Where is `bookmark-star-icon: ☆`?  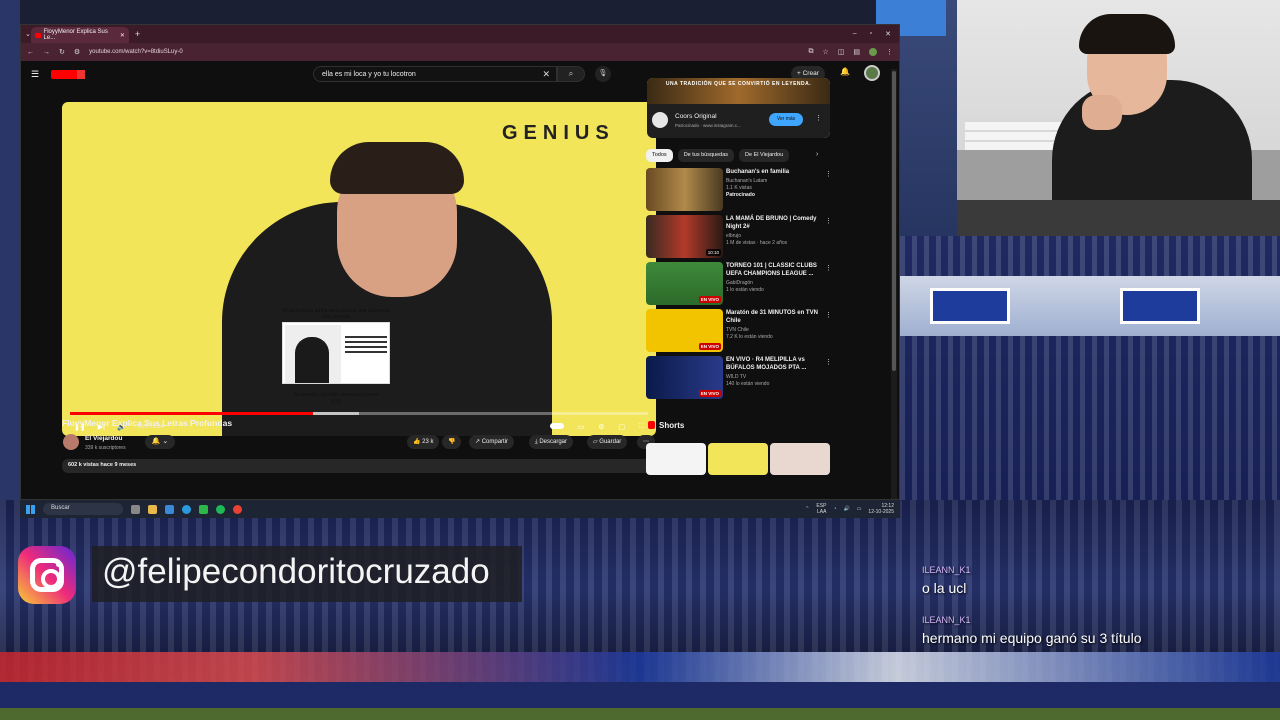
bookmark-star-icon: ☆ is located at coordinates (825, 52).